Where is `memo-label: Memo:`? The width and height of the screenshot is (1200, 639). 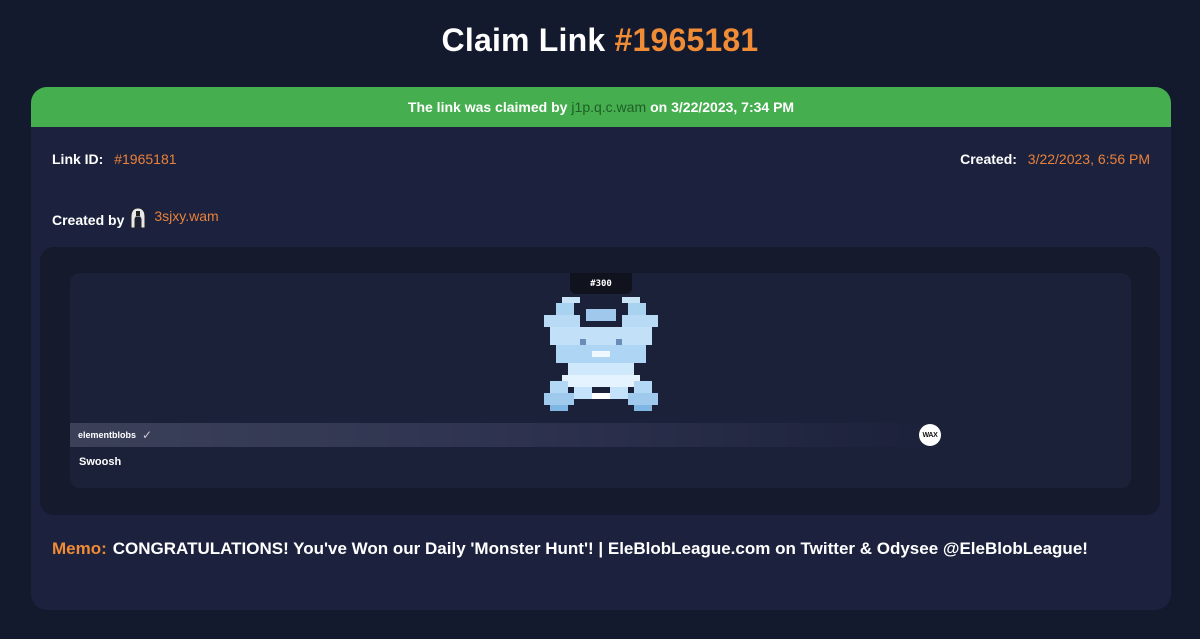 memo-label: Memo: is located at coordinates (79, 548).